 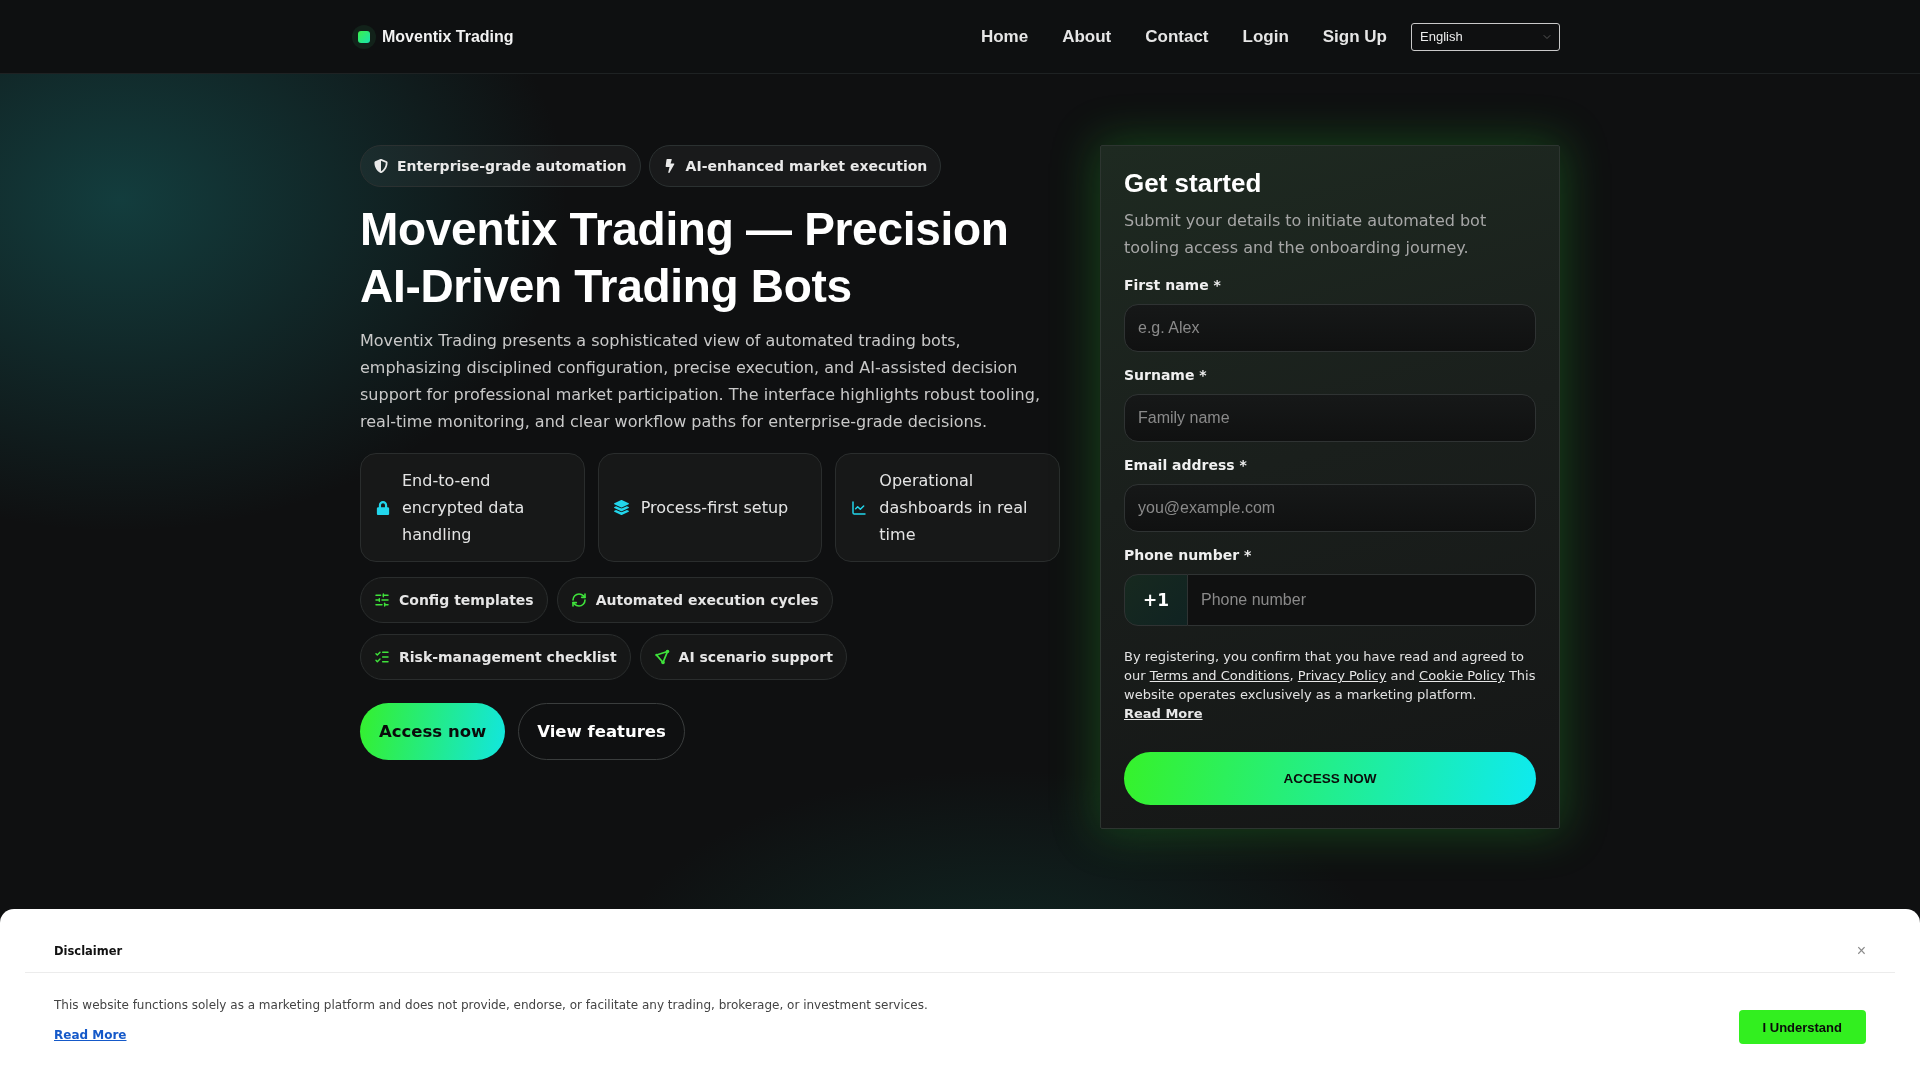 I want to click on hero-title: Moventix Trading — Precision AI-Driven Trading Bots, so click(x=685, y=258).